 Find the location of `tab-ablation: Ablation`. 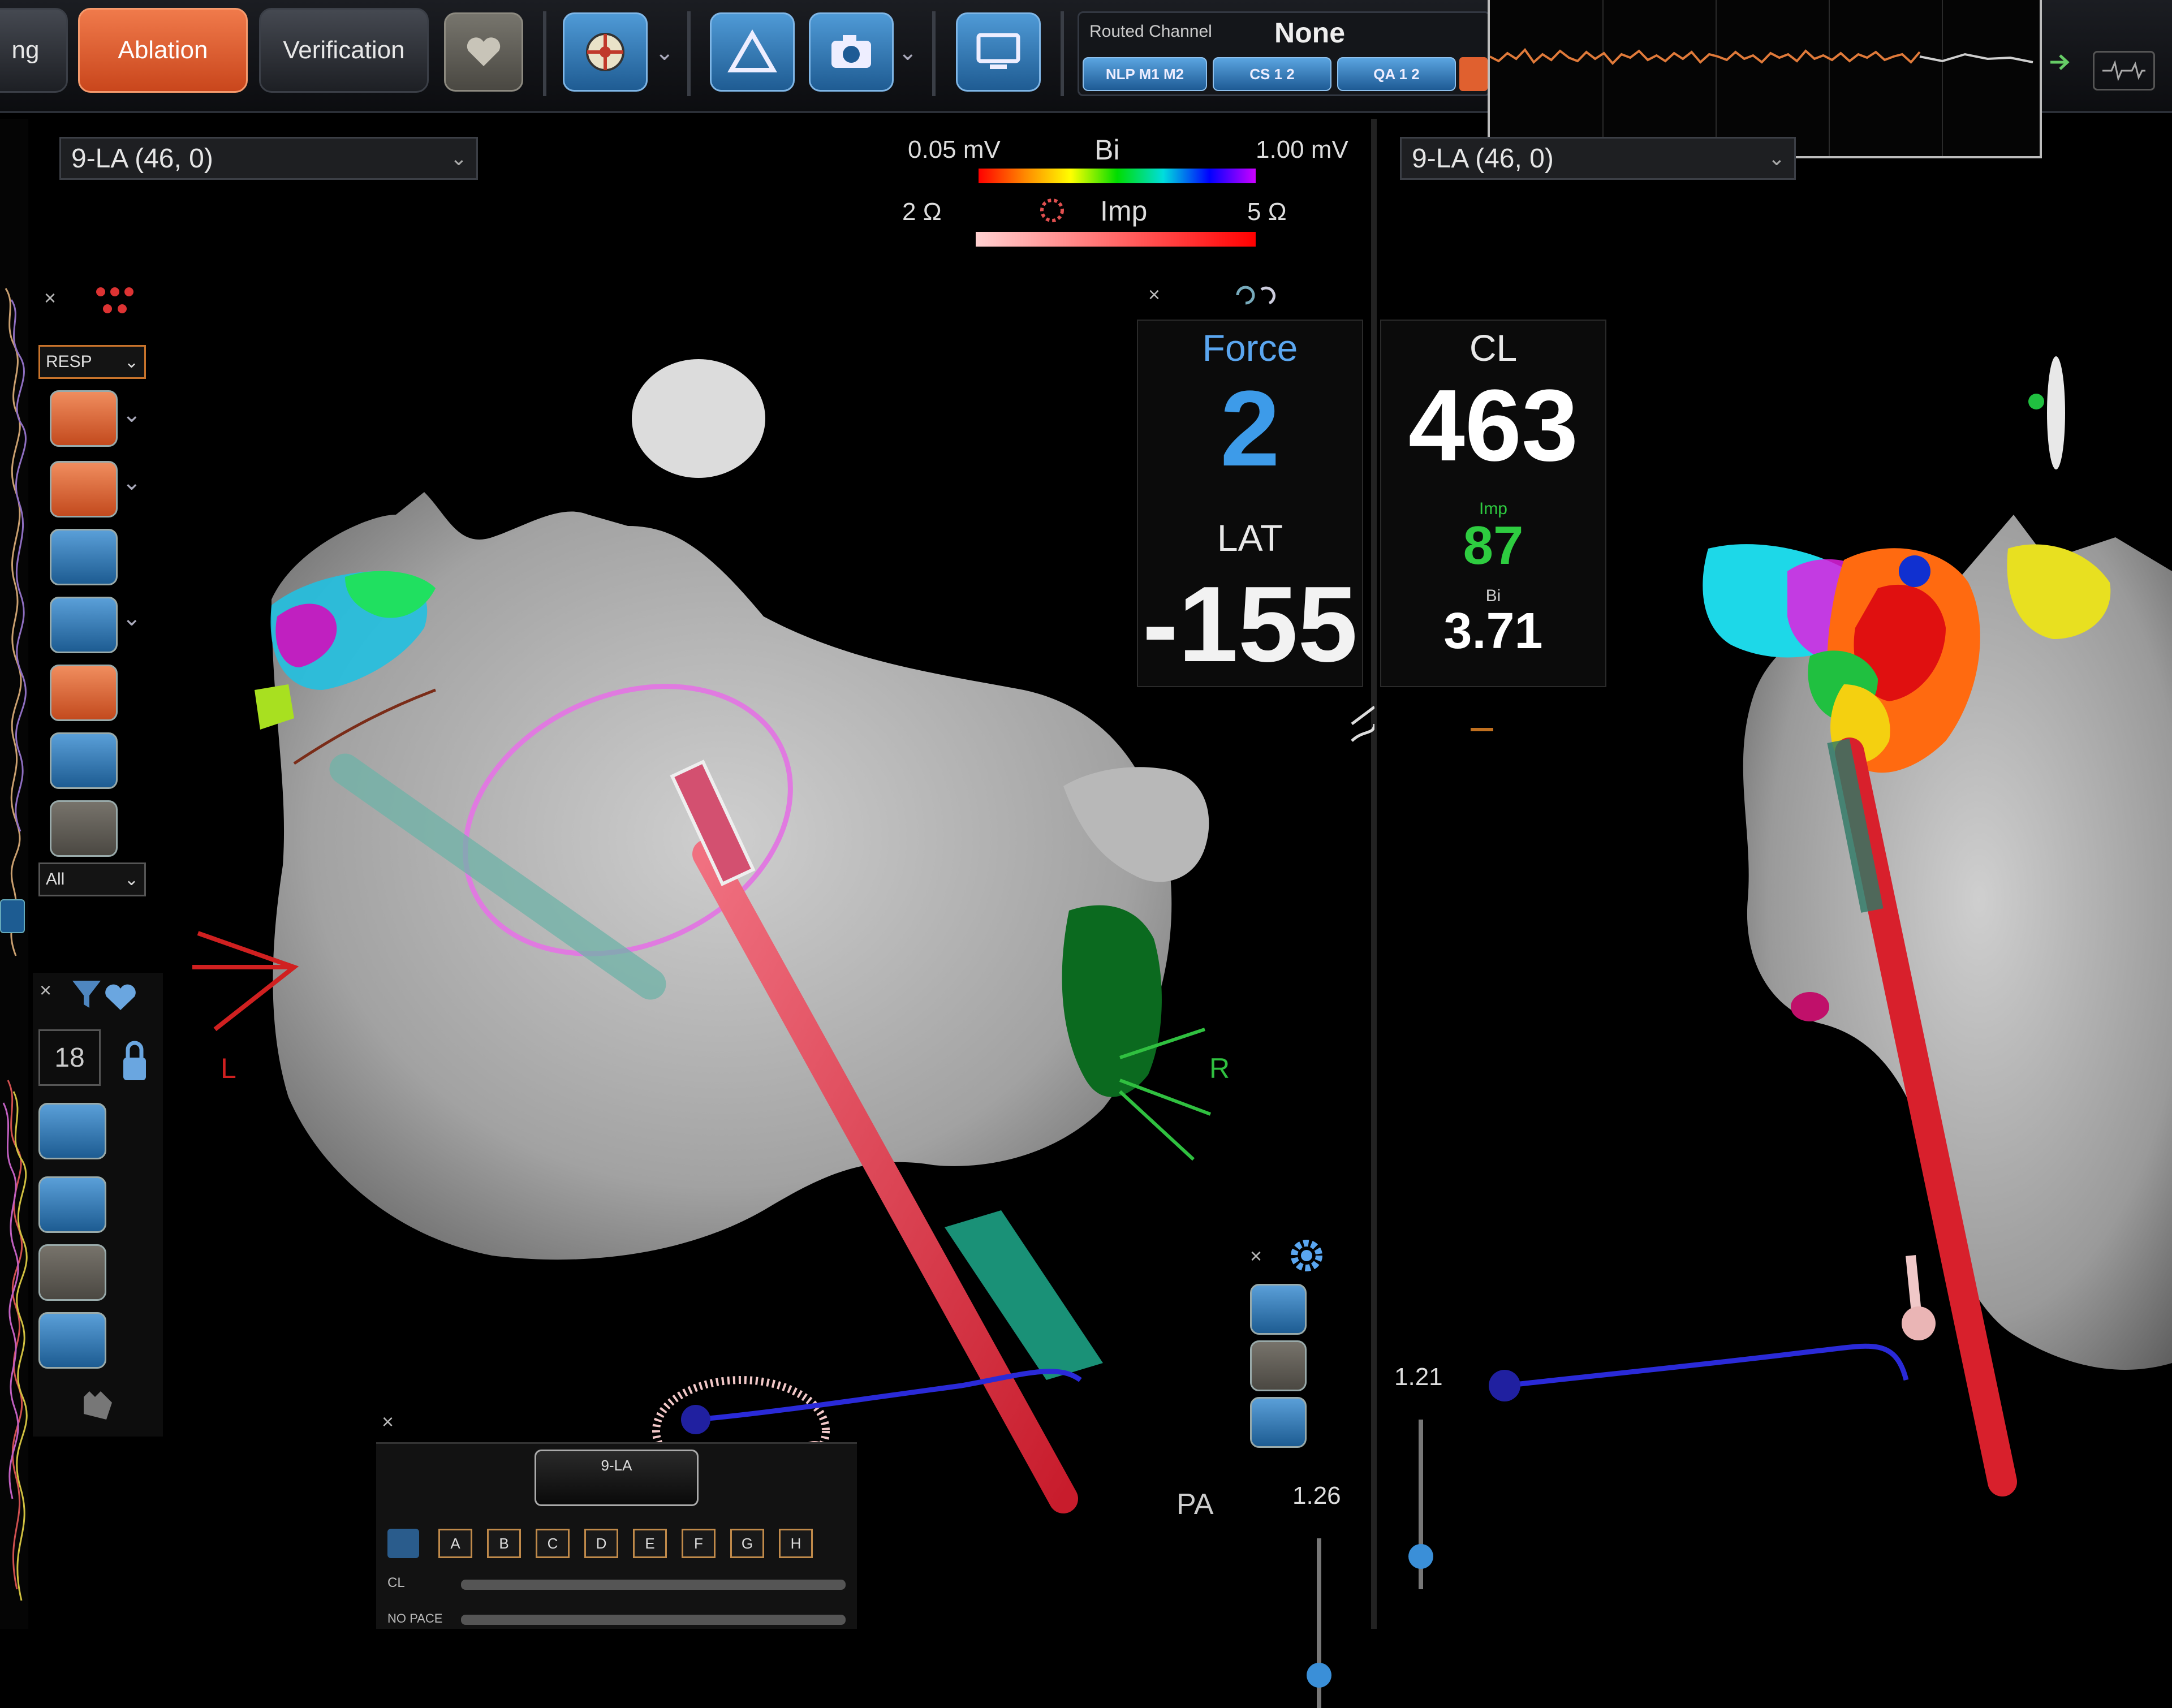

tab-ablation: Ablation is located at coordinates (163, 50).